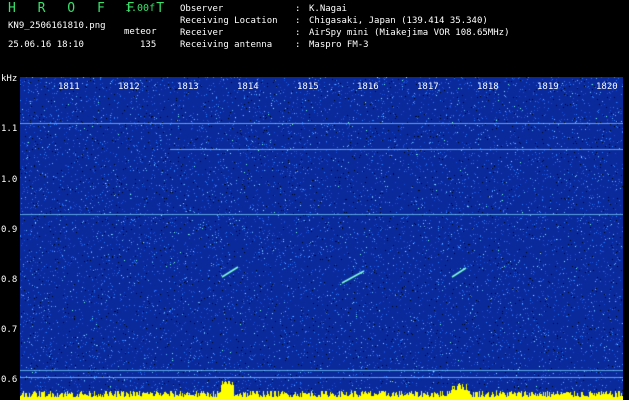  I want to click on observer-row: Observer: K.Nagai, so click(344, 9).